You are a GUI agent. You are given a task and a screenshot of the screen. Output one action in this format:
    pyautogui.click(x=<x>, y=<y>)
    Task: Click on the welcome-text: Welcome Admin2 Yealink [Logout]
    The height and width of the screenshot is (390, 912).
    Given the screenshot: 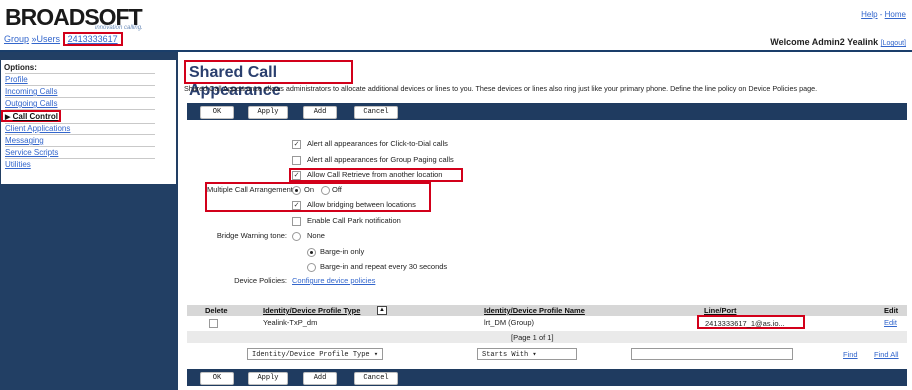 What is the action you would take?
    pyautogui.click(x=838, y=42)
    